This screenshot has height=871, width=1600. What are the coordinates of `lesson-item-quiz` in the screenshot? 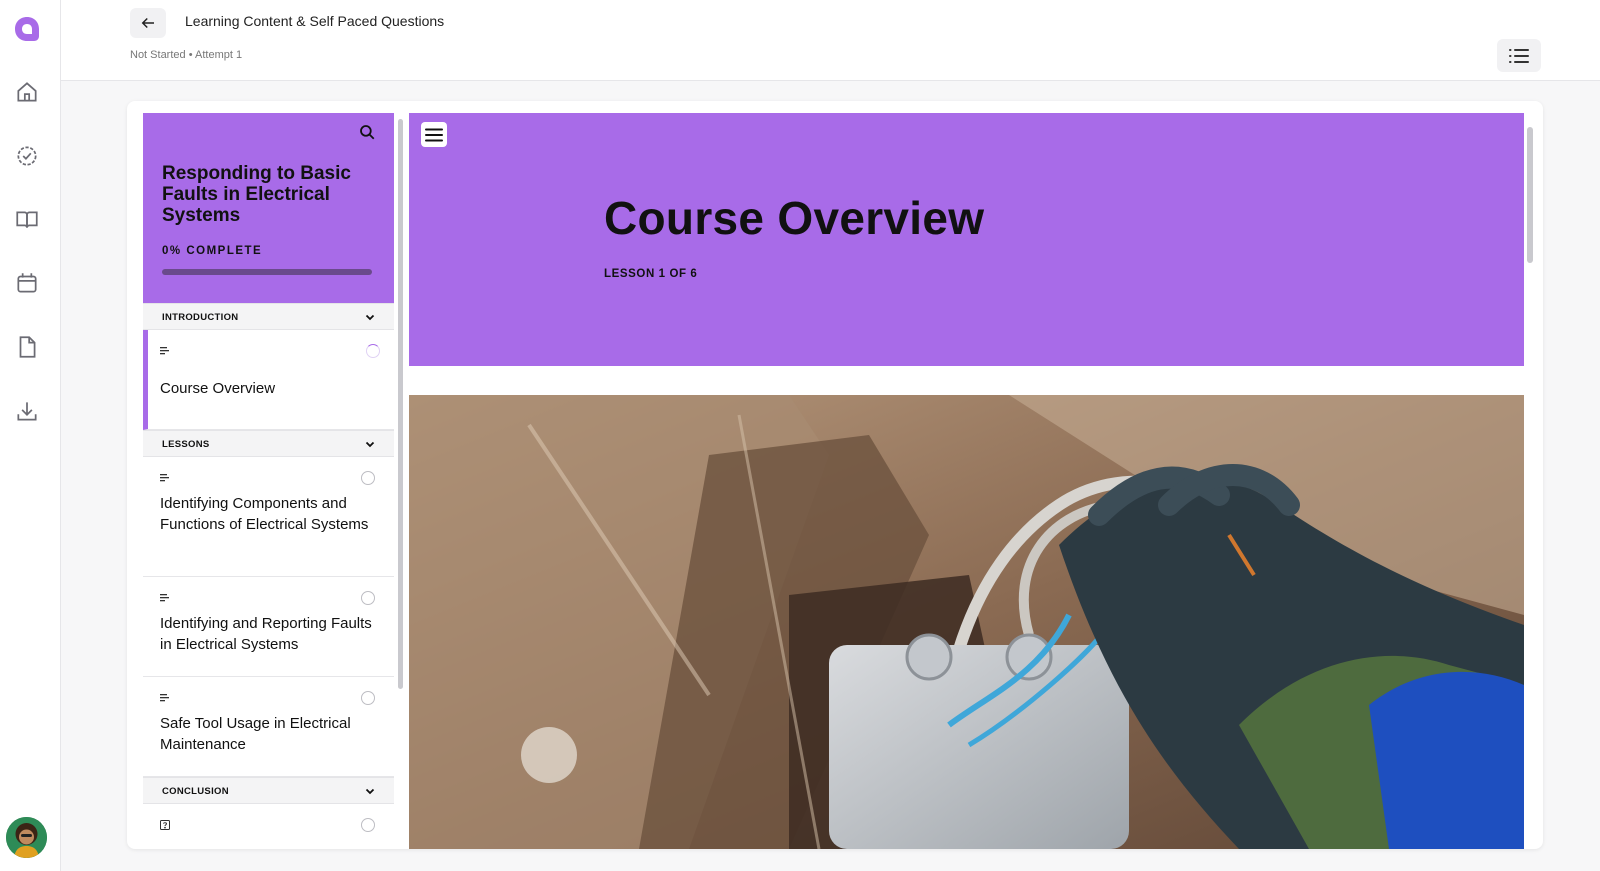 It's located at (268, 826).